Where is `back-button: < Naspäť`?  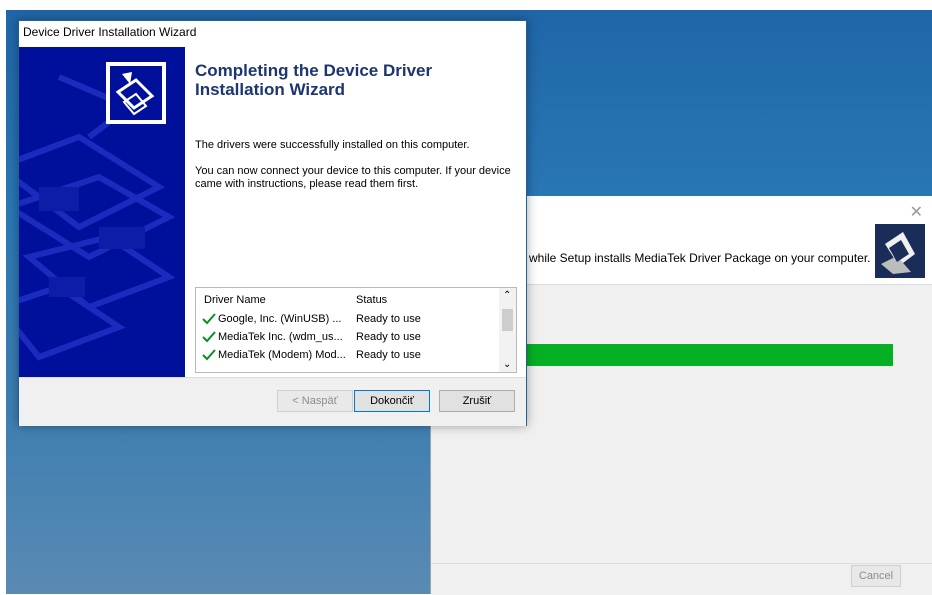
back-button: < Naspäť is located at coordinates (315, 401).